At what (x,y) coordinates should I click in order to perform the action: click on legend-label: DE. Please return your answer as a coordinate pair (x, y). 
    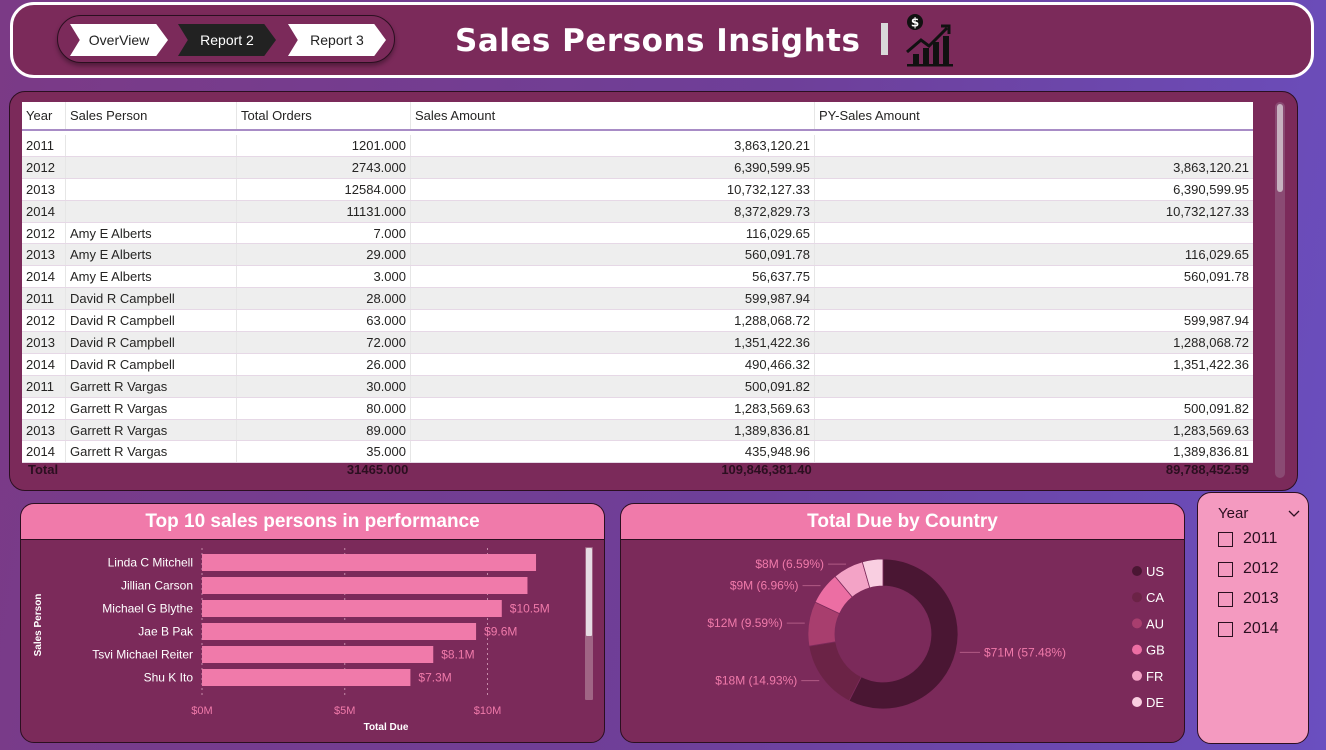
    Looking at the image, I should click on (1155, 702).